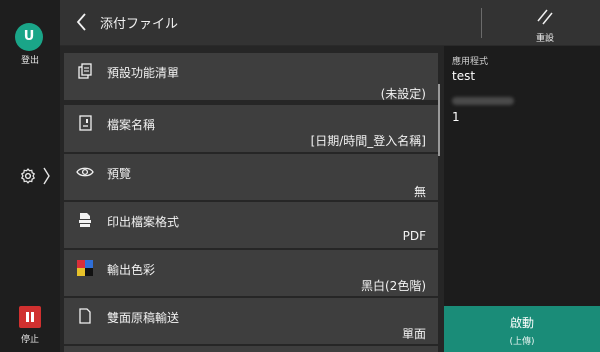 The height and width of the screenshot is (352, 600). What do you see at coordinates (251, 177) in the screenshot?
I see `list-item-preview: 預覽 無` at bounding box center [251, 177].